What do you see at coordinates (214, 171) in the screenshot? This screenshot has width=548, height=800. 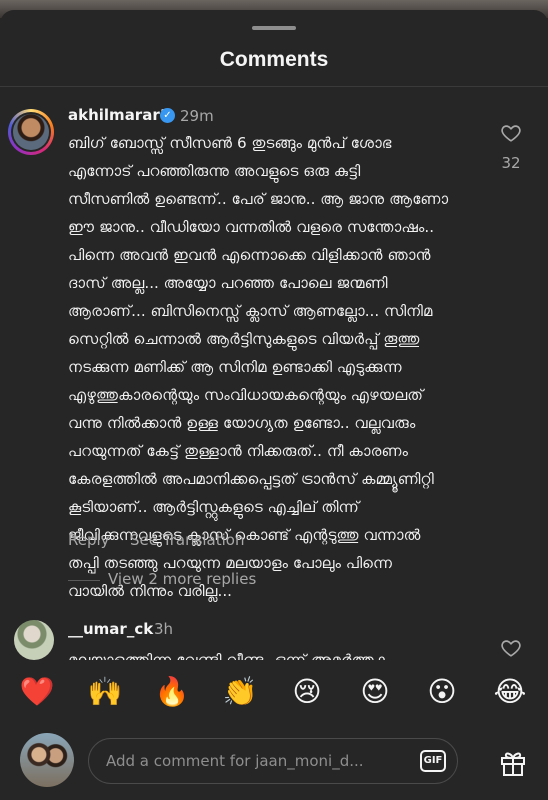 I see `comment-line: എന്നോട് പറഞ്ഞിരുന്നു അവളുടെ ഒരു കുട്ടി` at bounding box center [214, 171].